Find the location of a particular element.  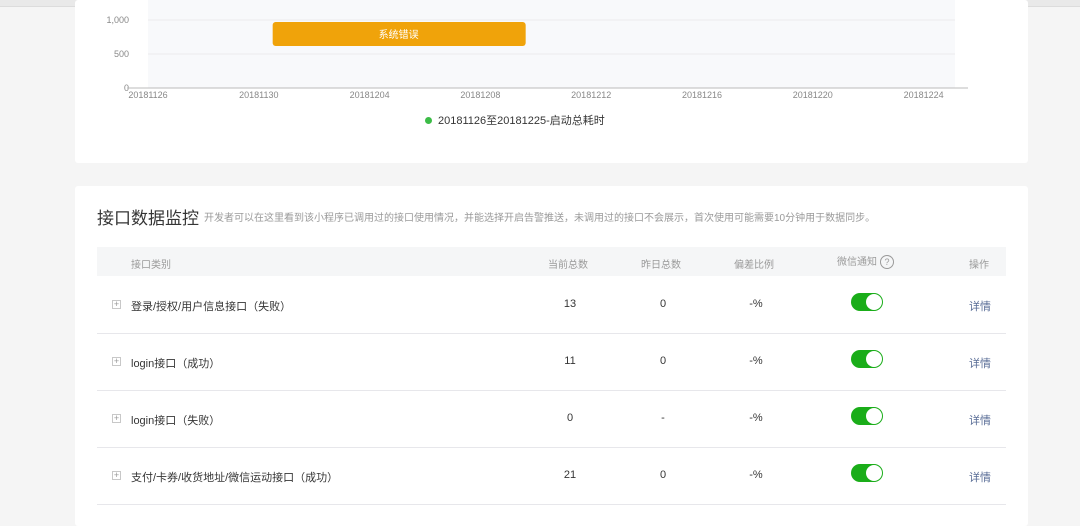

system-error-label: 系统错误 is located at coordinates (399, 34).